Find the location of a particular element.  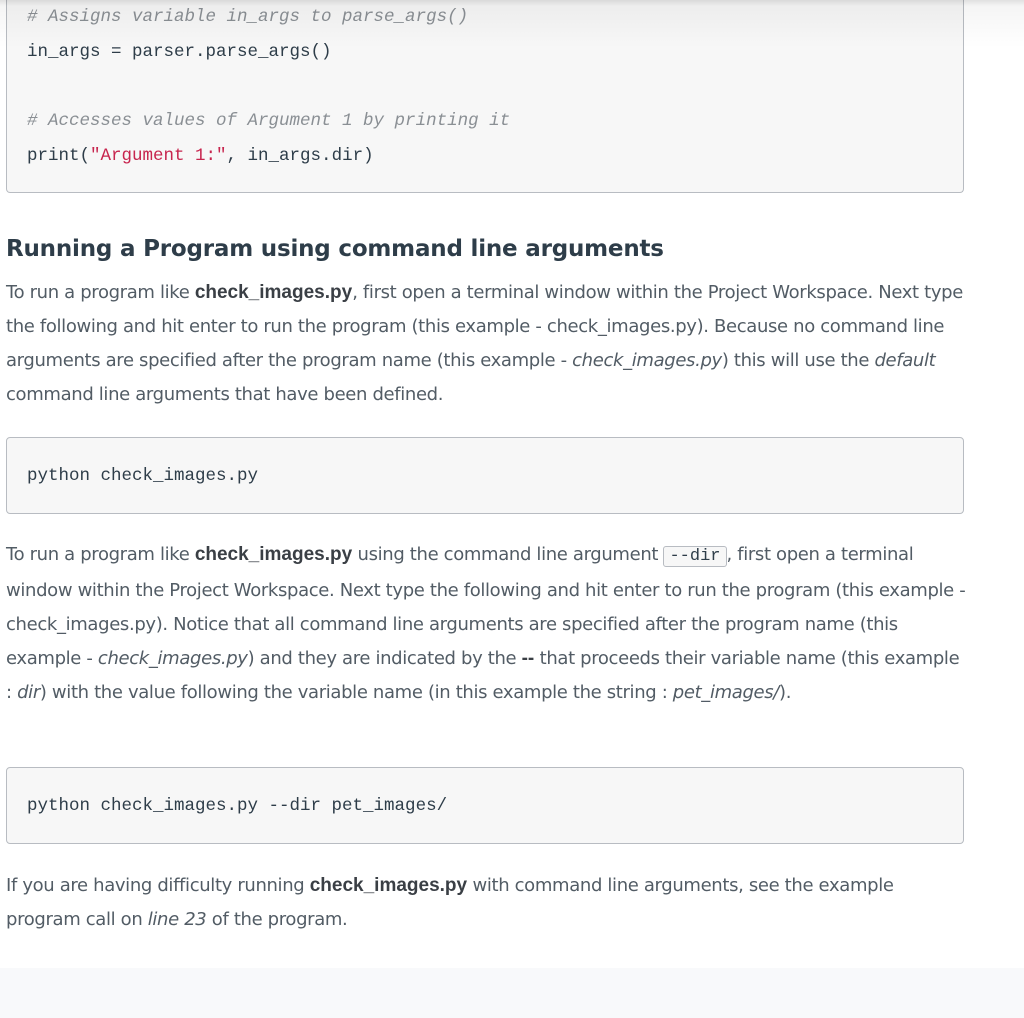

text: If you are having difficulty running is located at coordinates (158, 885).